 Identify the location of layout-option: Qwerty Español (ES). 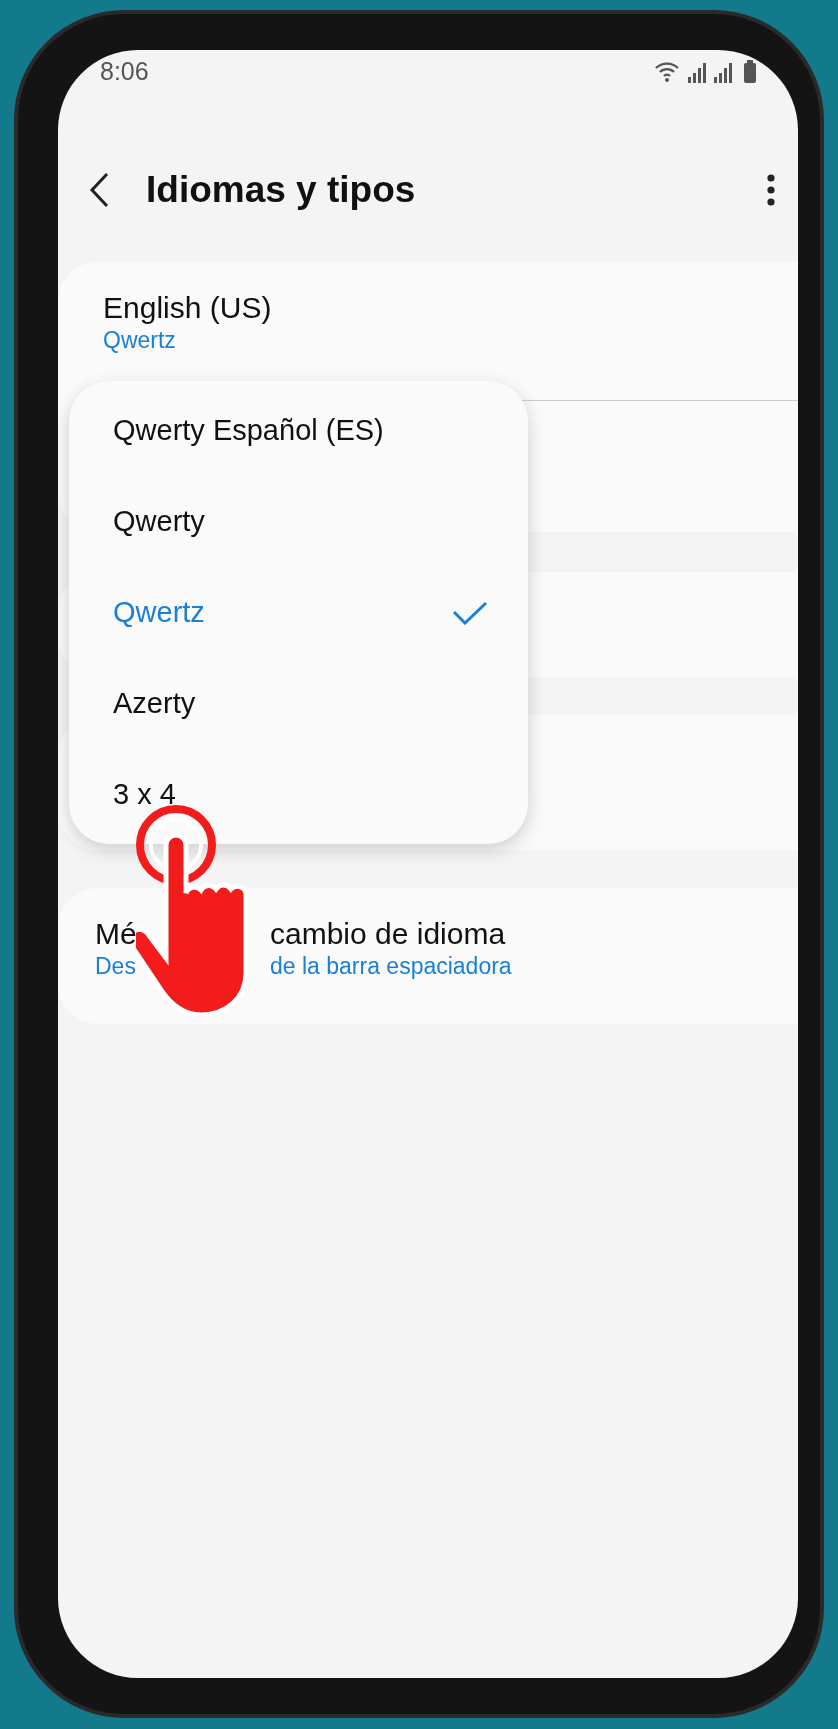
(298, 430).